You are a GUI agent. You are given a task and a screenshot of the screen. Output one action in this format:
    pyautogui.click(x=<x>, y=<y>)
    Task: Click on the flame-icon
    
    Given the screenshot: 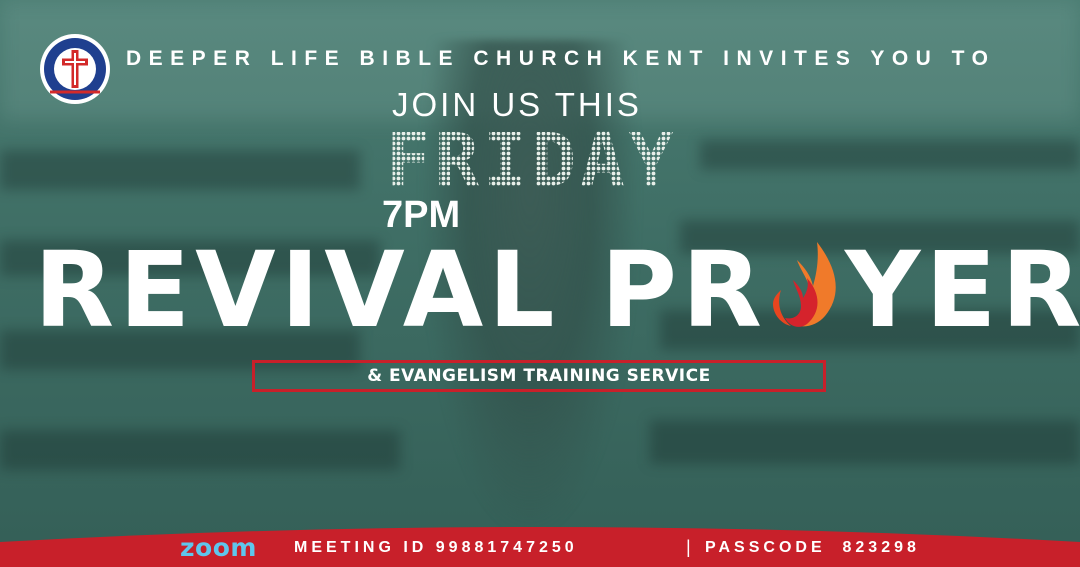 What is the action you would take?
    pyautogui.click(x=806, y=298)
    